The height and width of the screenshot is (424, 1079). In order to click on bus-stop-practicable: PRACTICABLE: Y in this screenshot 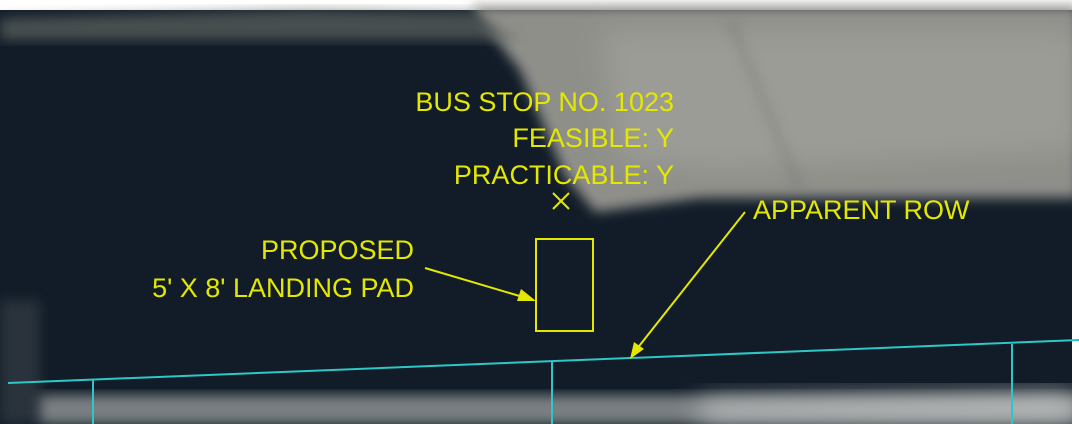, I will do `click(563, 175)`.